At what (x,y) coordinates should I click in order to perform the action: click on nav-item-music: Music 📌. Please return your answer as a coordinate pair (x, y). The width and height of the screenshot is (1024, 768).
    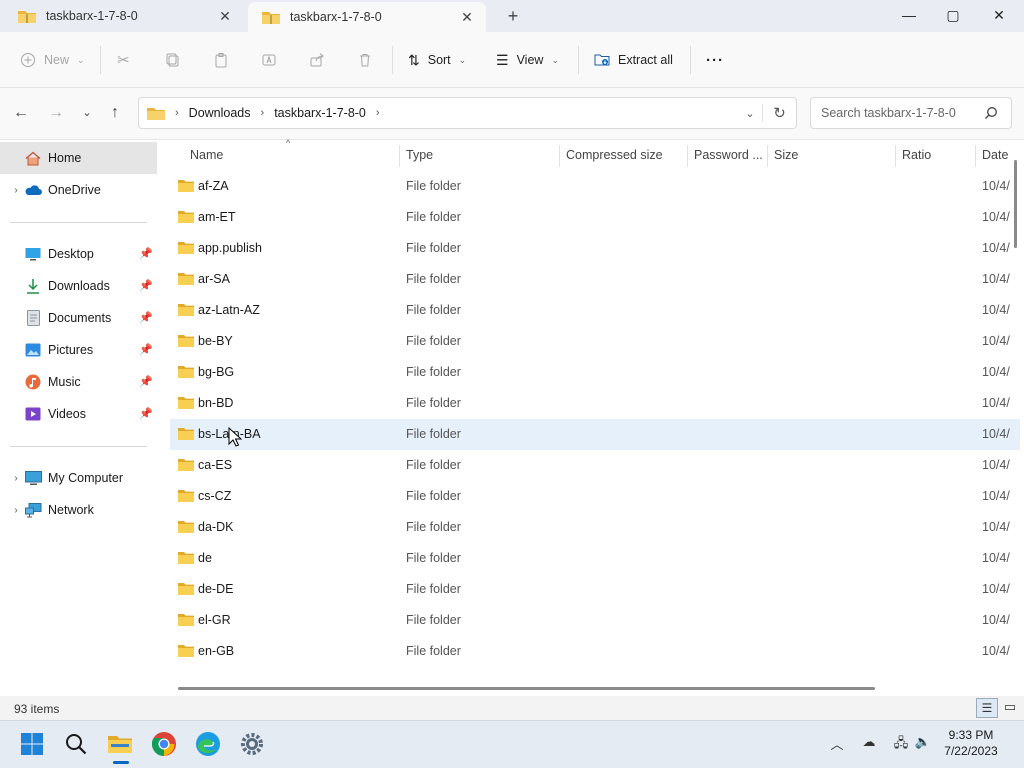
    Looking at the image, I should click on (78, 382).